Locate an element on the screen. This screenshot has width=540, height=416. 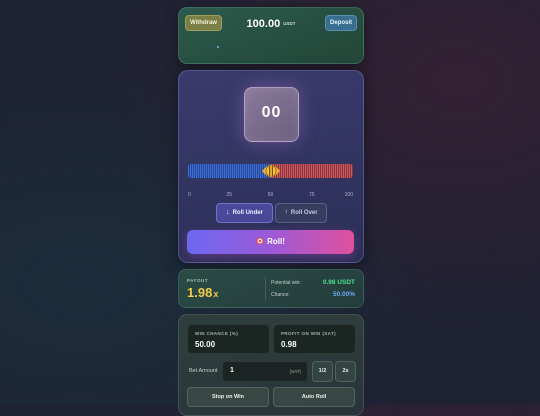
roll-under-button: ↓ Roll Under is located at coordinates (244, 213).